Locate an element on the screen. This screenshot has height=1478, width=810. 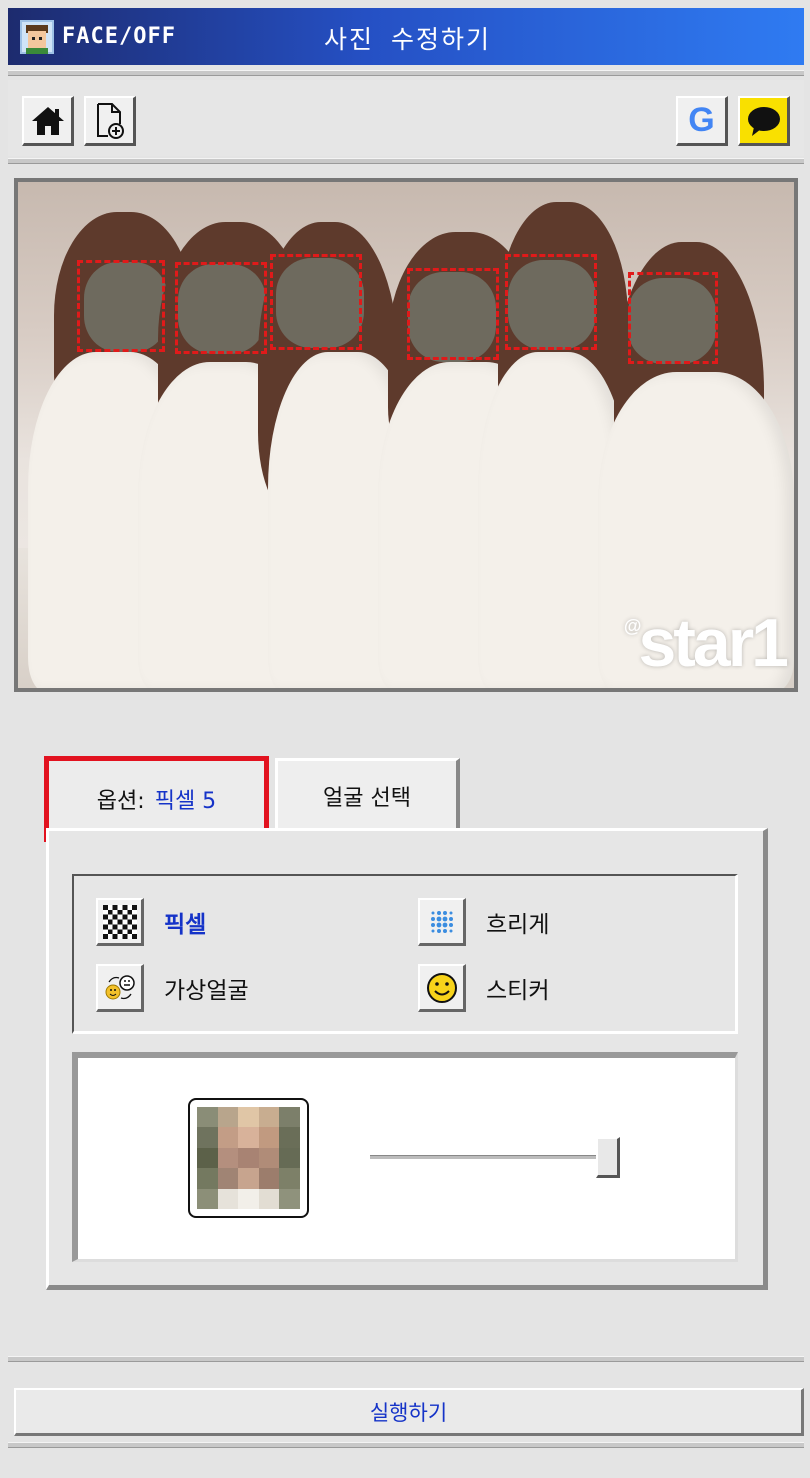
new-file-icon is located at coordinates (110, 120).